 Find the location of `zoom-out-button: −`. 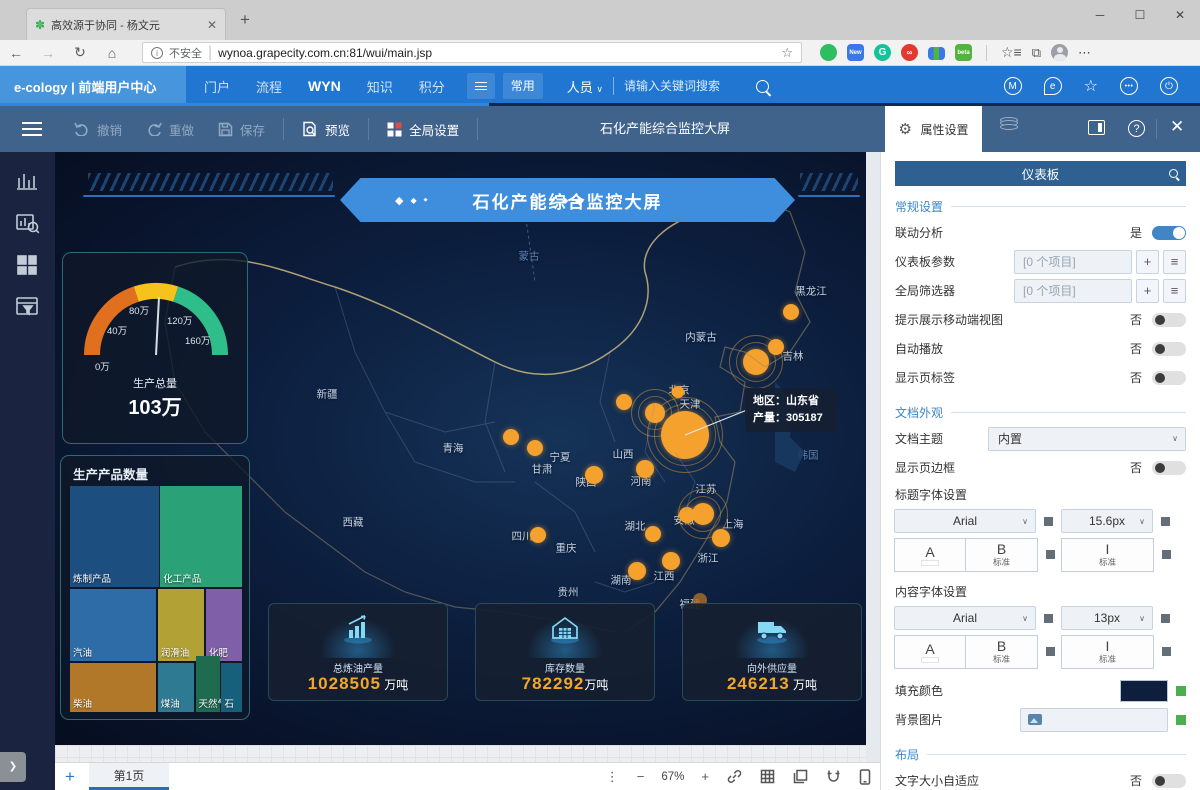

zoom-out-button: − is located at coordinates (641, 776).